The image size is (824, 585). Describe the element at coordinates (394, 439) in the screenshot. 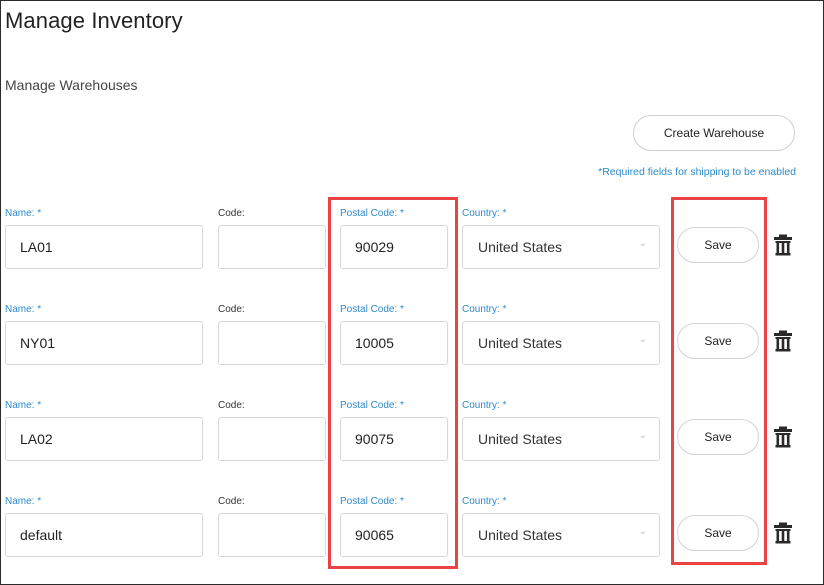

I see `postal-code-input: 90075` at that location.